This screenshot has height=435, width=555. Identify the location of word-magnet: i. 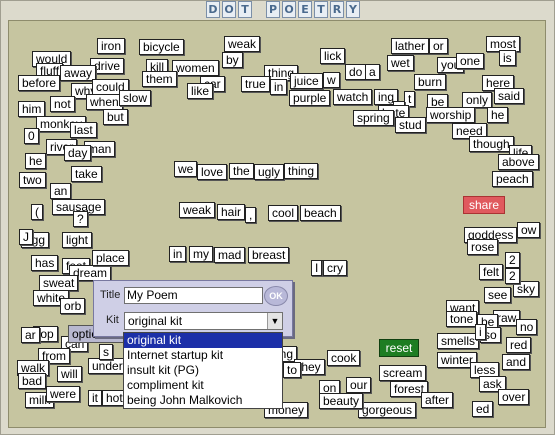
(480, 332).